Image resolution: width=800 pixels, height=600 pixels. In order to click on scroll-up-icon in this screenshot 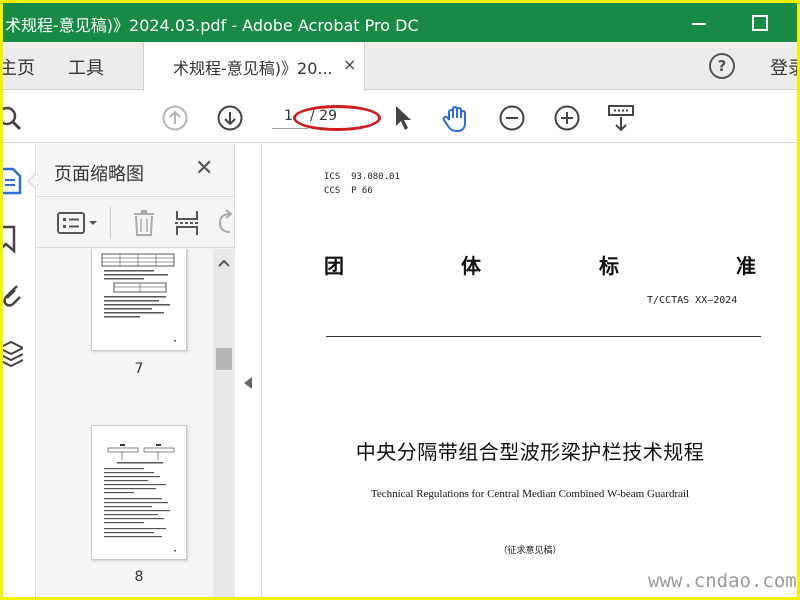, I will do `click(224, 264)`.